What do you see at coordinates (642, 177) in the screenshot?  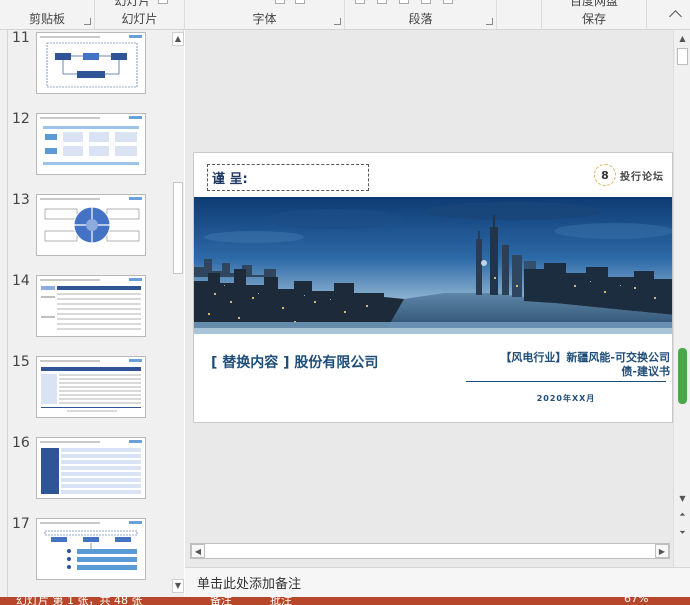 I see `logo-text: 投行论坛` at bounding box center [642, 177].